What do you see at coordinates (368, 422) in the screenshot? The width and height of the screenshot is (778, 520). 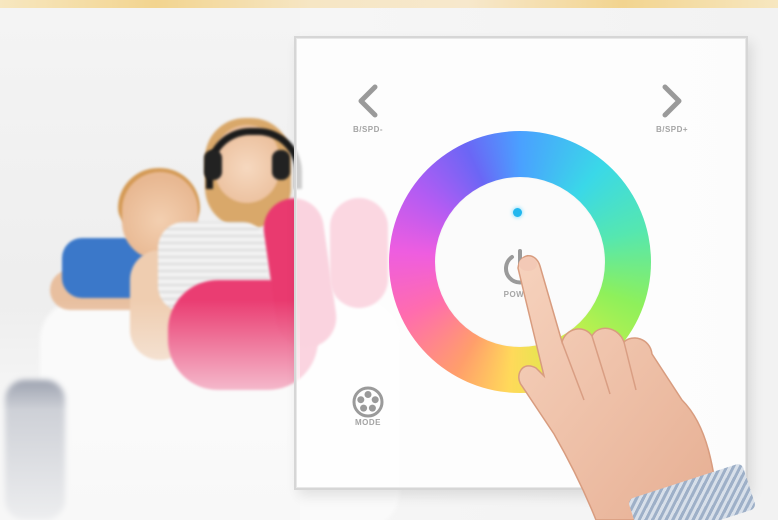 I see `mode-label: MODE` at bounding box center [368, 422].